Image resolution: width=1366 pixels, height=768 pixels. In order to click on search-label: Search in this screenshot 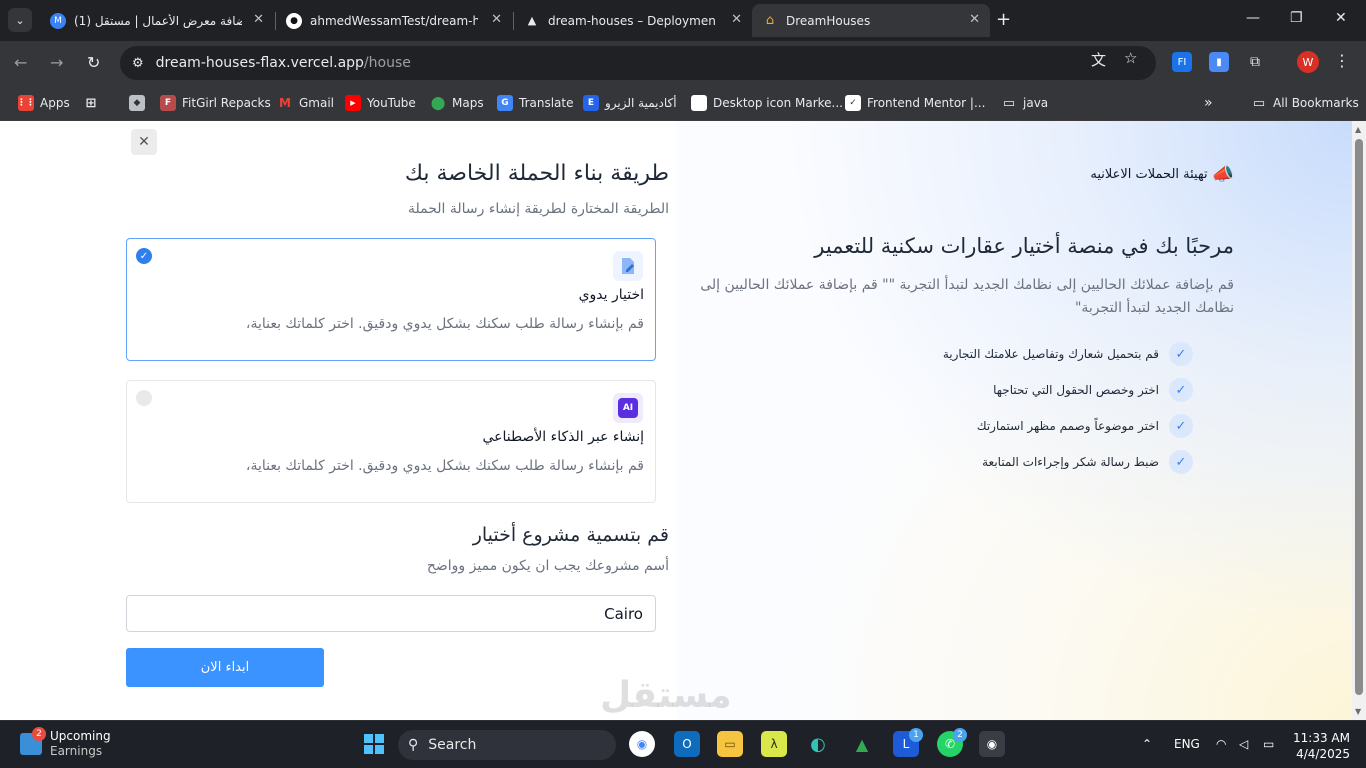, I will do `click(452, 745)`.